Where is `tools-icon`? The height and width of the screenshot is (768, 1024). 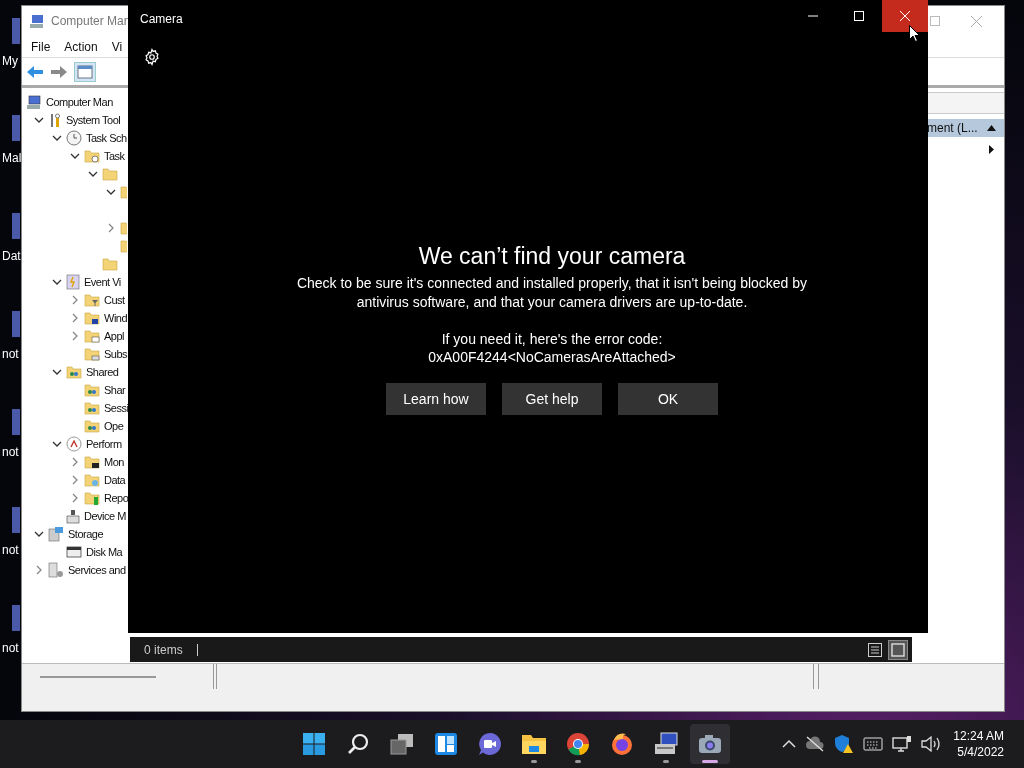
tools-icon is located at coordinates (55, 120).